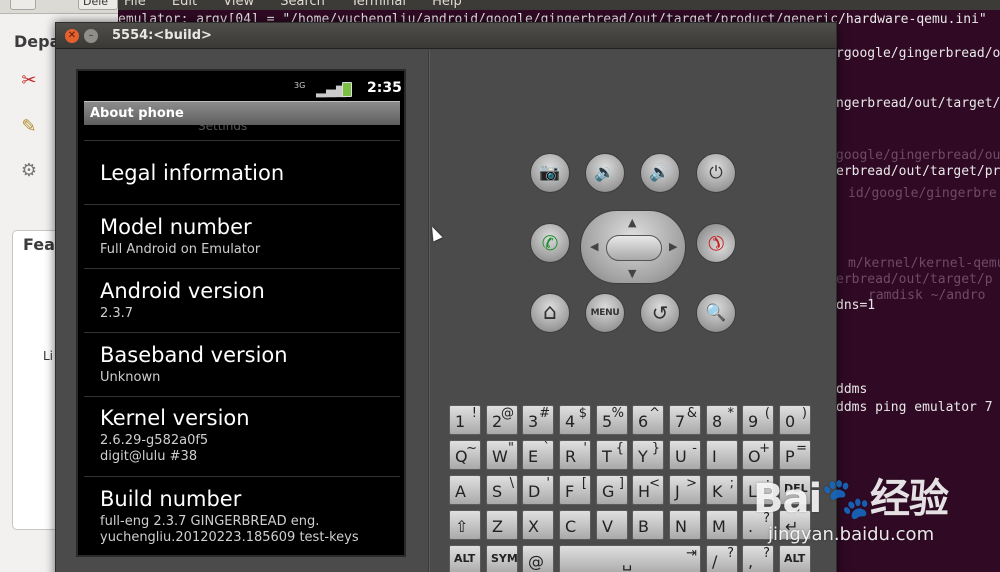 This screenshot has width=1000, height=572. I want to click on watermark: Bai🐾经验 jingyan.baidu.com, so click(874, 516).